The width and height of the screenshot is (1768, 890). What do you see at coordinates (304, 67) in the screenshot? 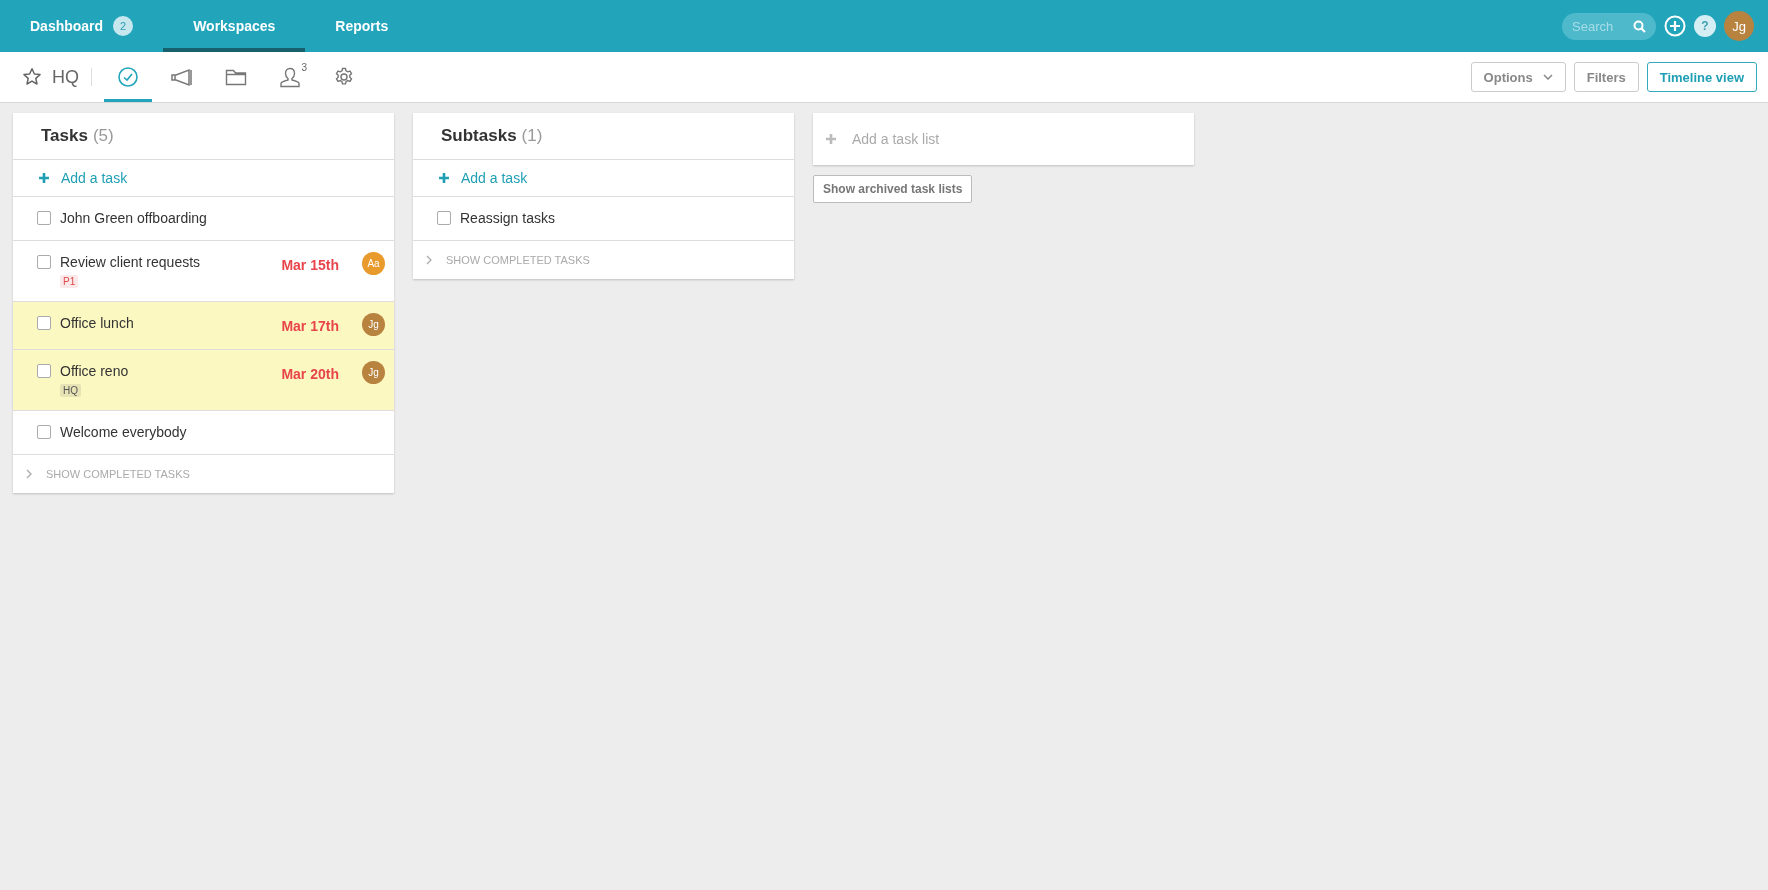
I see `member-count: 3` at bounding box center [304, 67].